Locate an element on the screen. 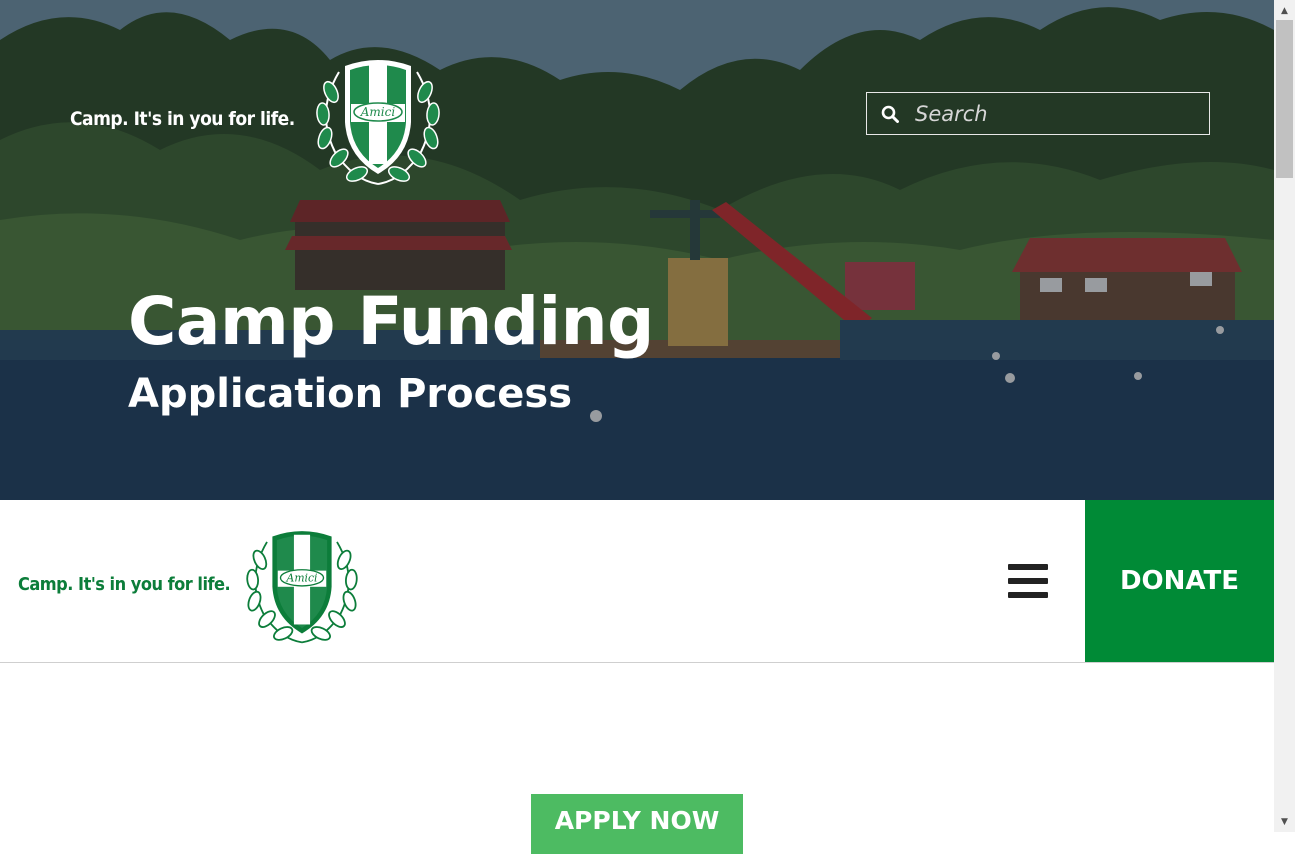 This screenshot has width=1295, height=854. hamburger-menu-icon is located at coordinates (1028, 581).